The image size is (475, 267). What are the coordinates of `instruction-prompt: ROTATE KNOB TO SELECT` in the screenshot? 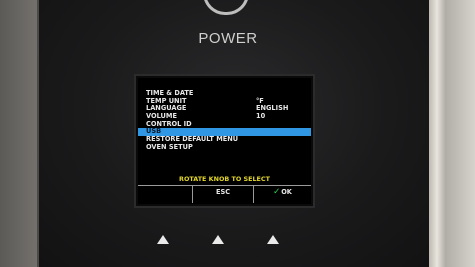 It's located at (224, 179).